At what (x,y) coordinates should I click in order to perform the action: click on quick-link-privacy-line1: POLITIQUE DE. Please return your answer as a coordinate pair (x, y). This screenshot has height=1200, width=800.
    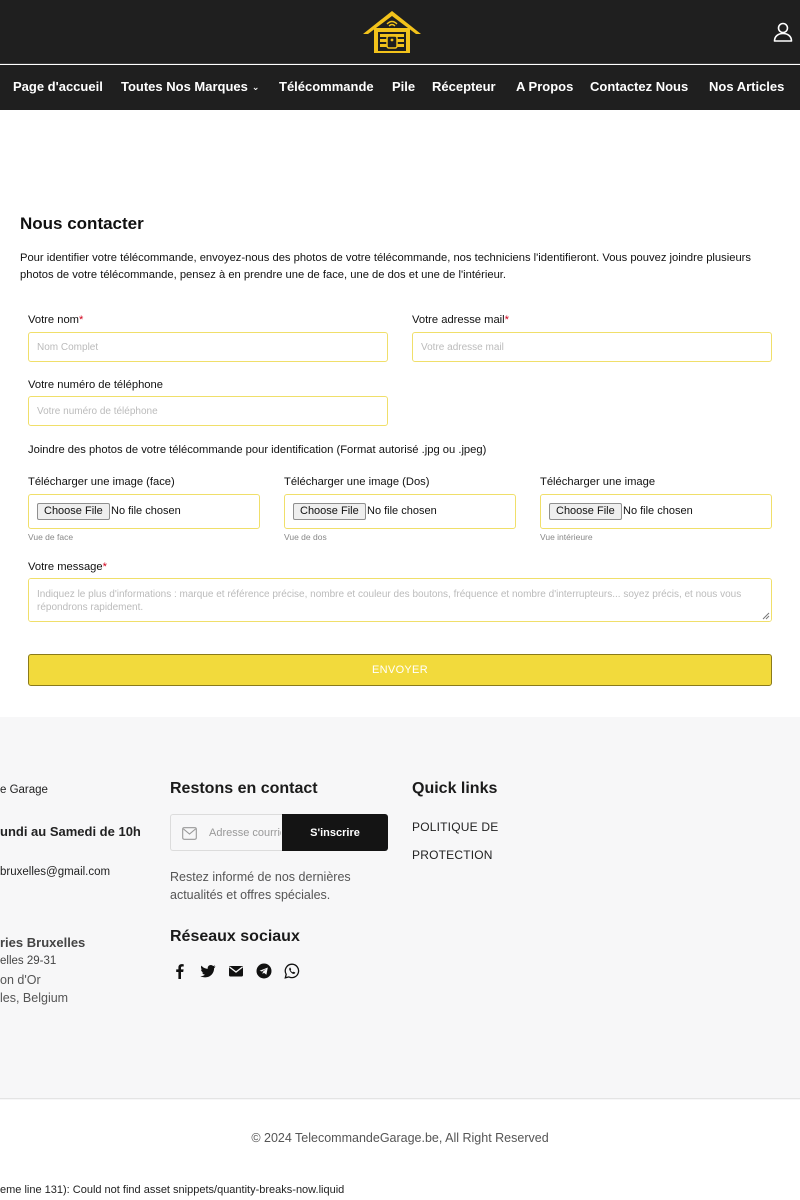
    Looking at the image, I should click on (455, 827).